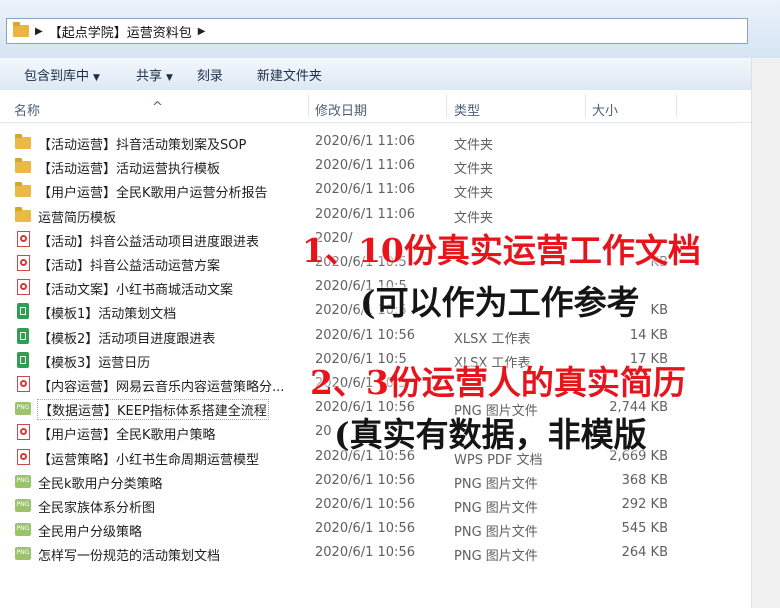  I want to click on file-name: 【运营策略】小红书生命周期运营模型, so click(149, 460).